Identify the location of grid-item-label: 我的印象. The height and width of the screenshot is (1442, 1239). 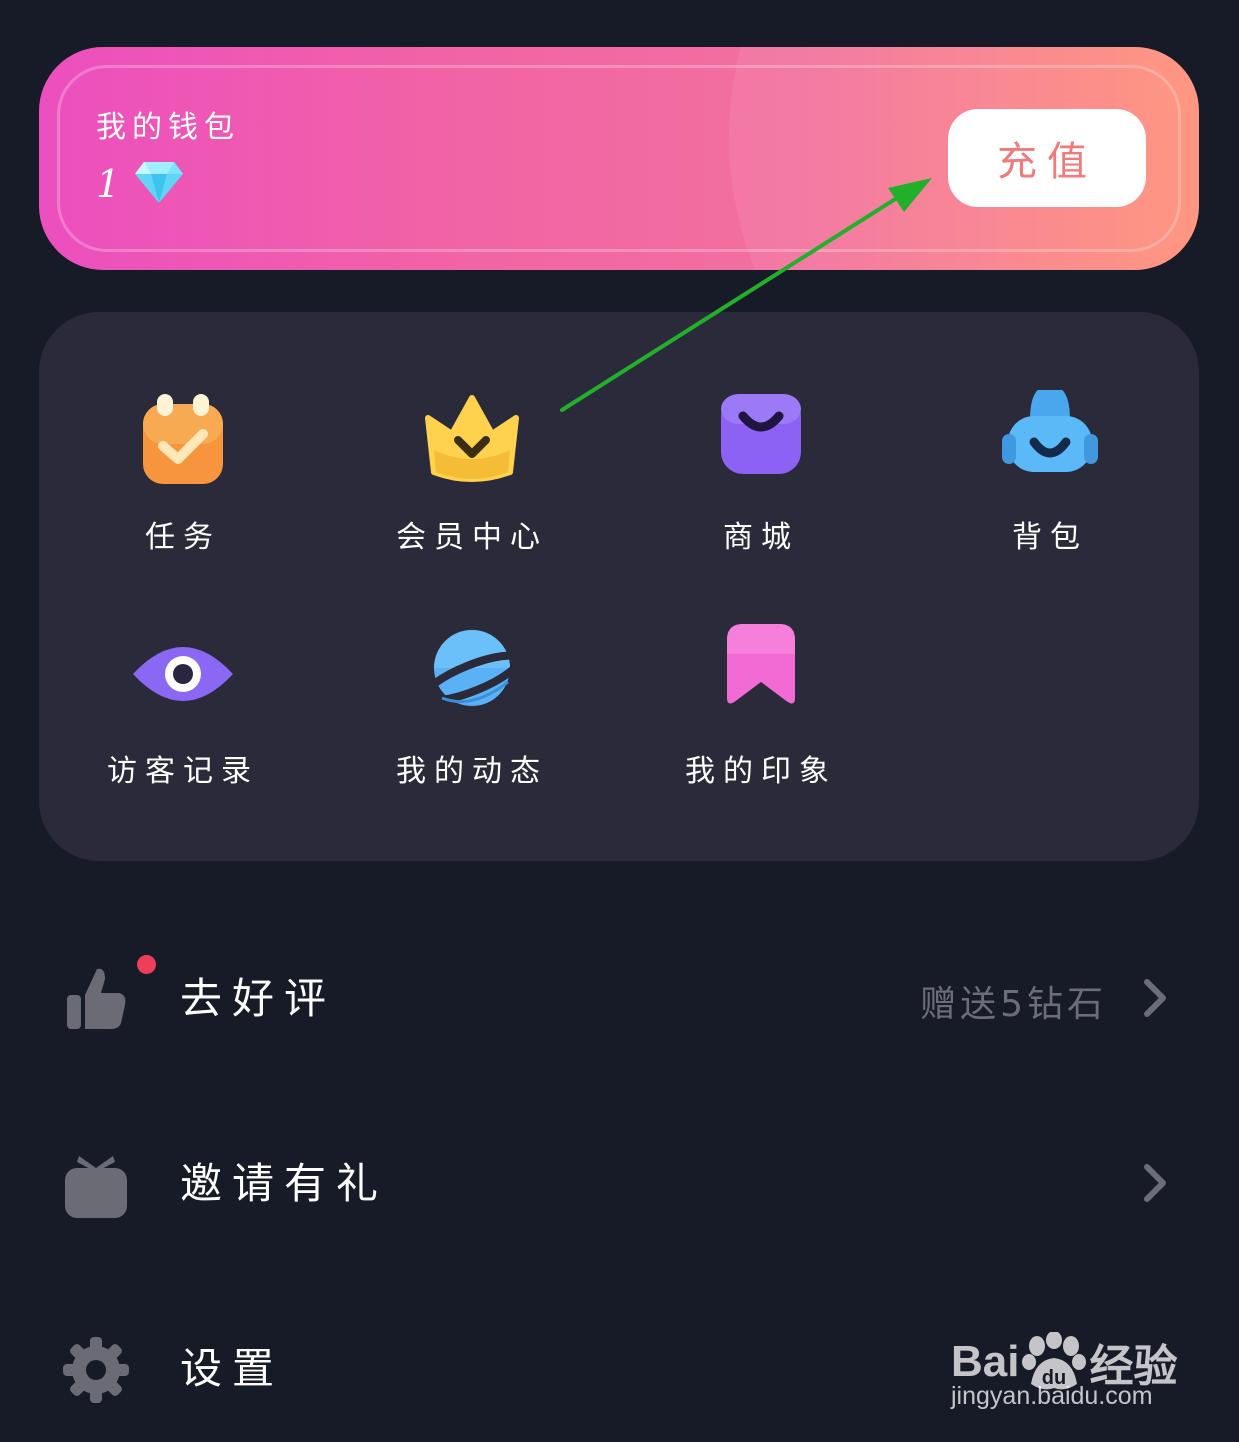
(761, 771).